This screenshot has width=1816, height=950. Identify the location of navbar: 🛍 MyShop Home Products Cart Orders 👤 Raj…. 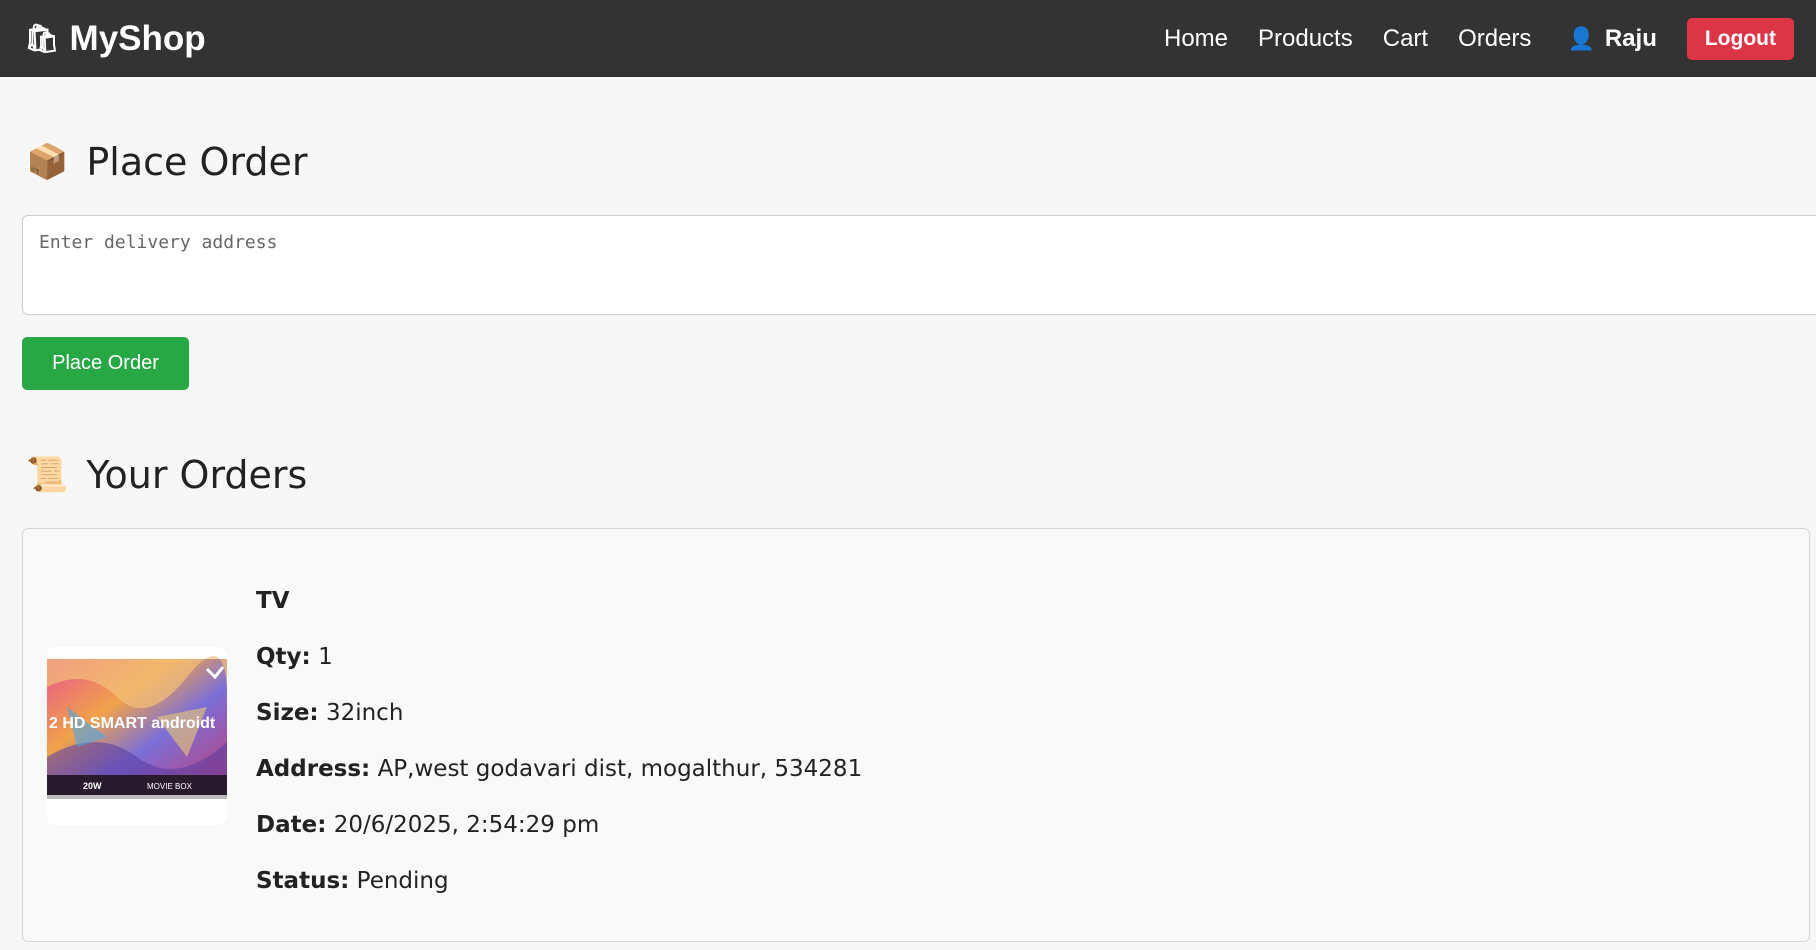
(908, 38).